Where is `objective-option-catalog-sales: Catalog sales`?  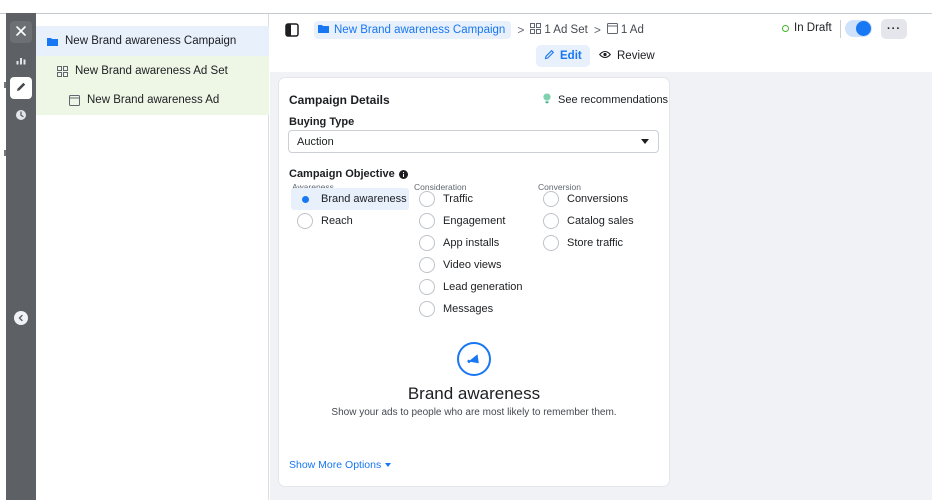 objective-option-catalog-sales: Catalog sales is located at coordinates (588, 221).